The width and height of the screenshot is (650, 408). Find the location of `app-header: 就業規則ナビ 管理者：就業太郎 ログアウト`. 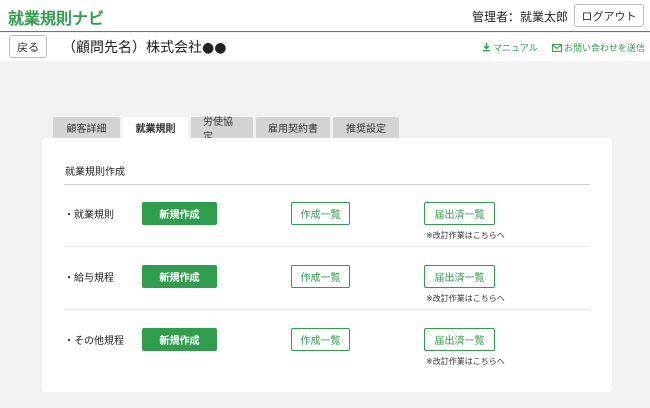

app-header: 就業規則ナビ 管理者：就業太郎 ログアウト is located at coordinates (325, 16).